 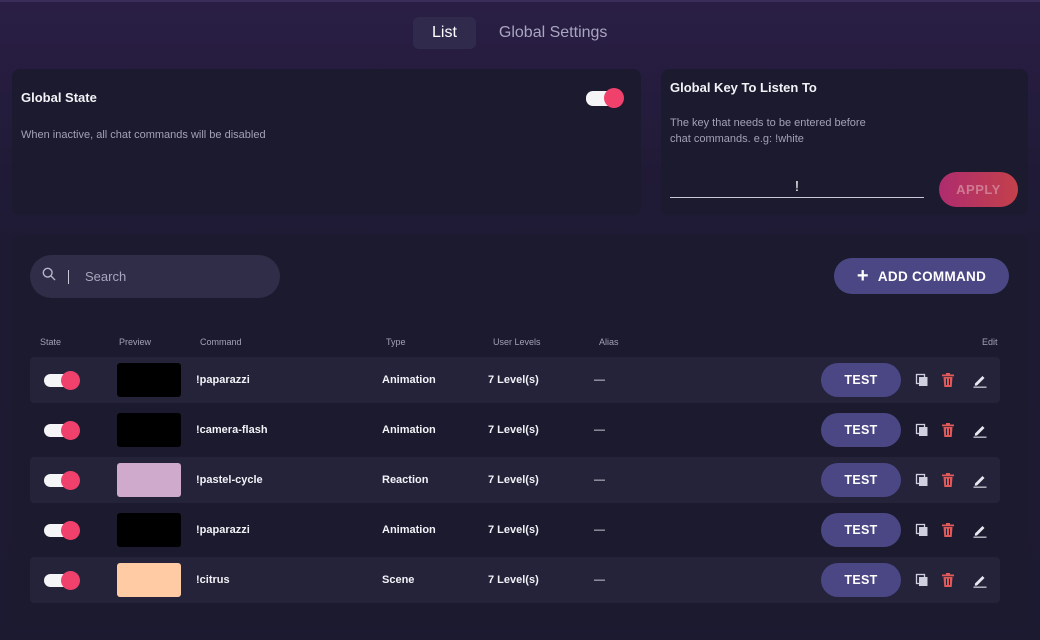 What do you see at coordinates (68, 276) in the screenshot?
I see `text-caret` at bounding box center [68, 276].